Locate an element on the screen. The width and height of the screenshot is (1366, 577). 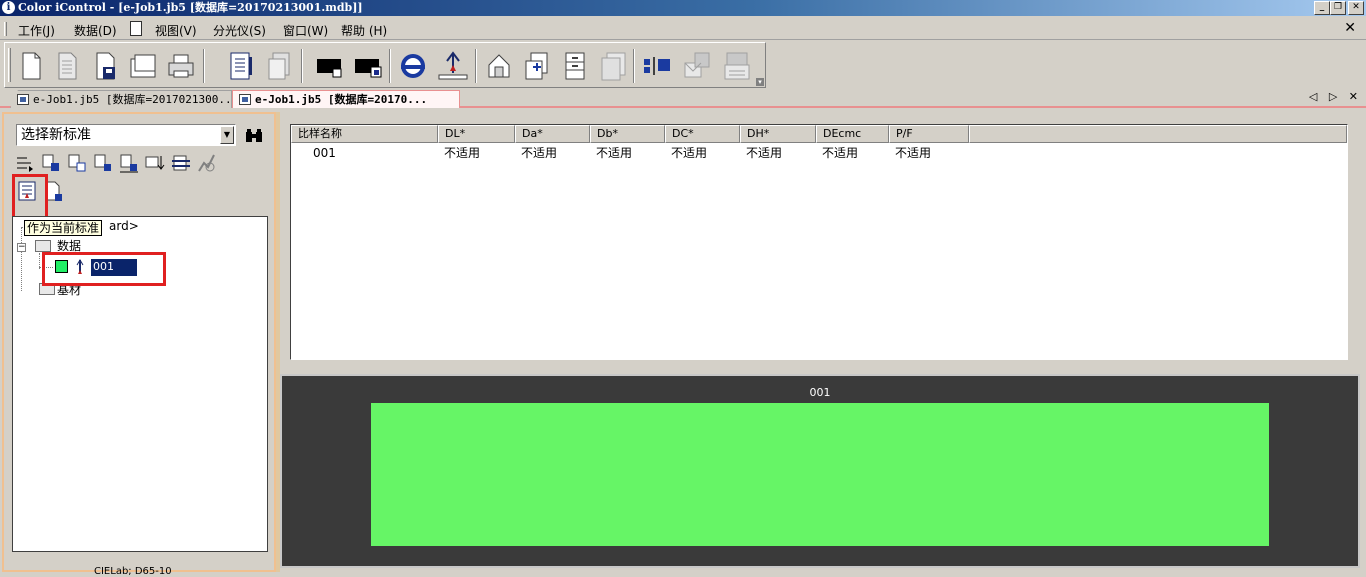
table-cell: 001 is located at coordinates (324, 153).